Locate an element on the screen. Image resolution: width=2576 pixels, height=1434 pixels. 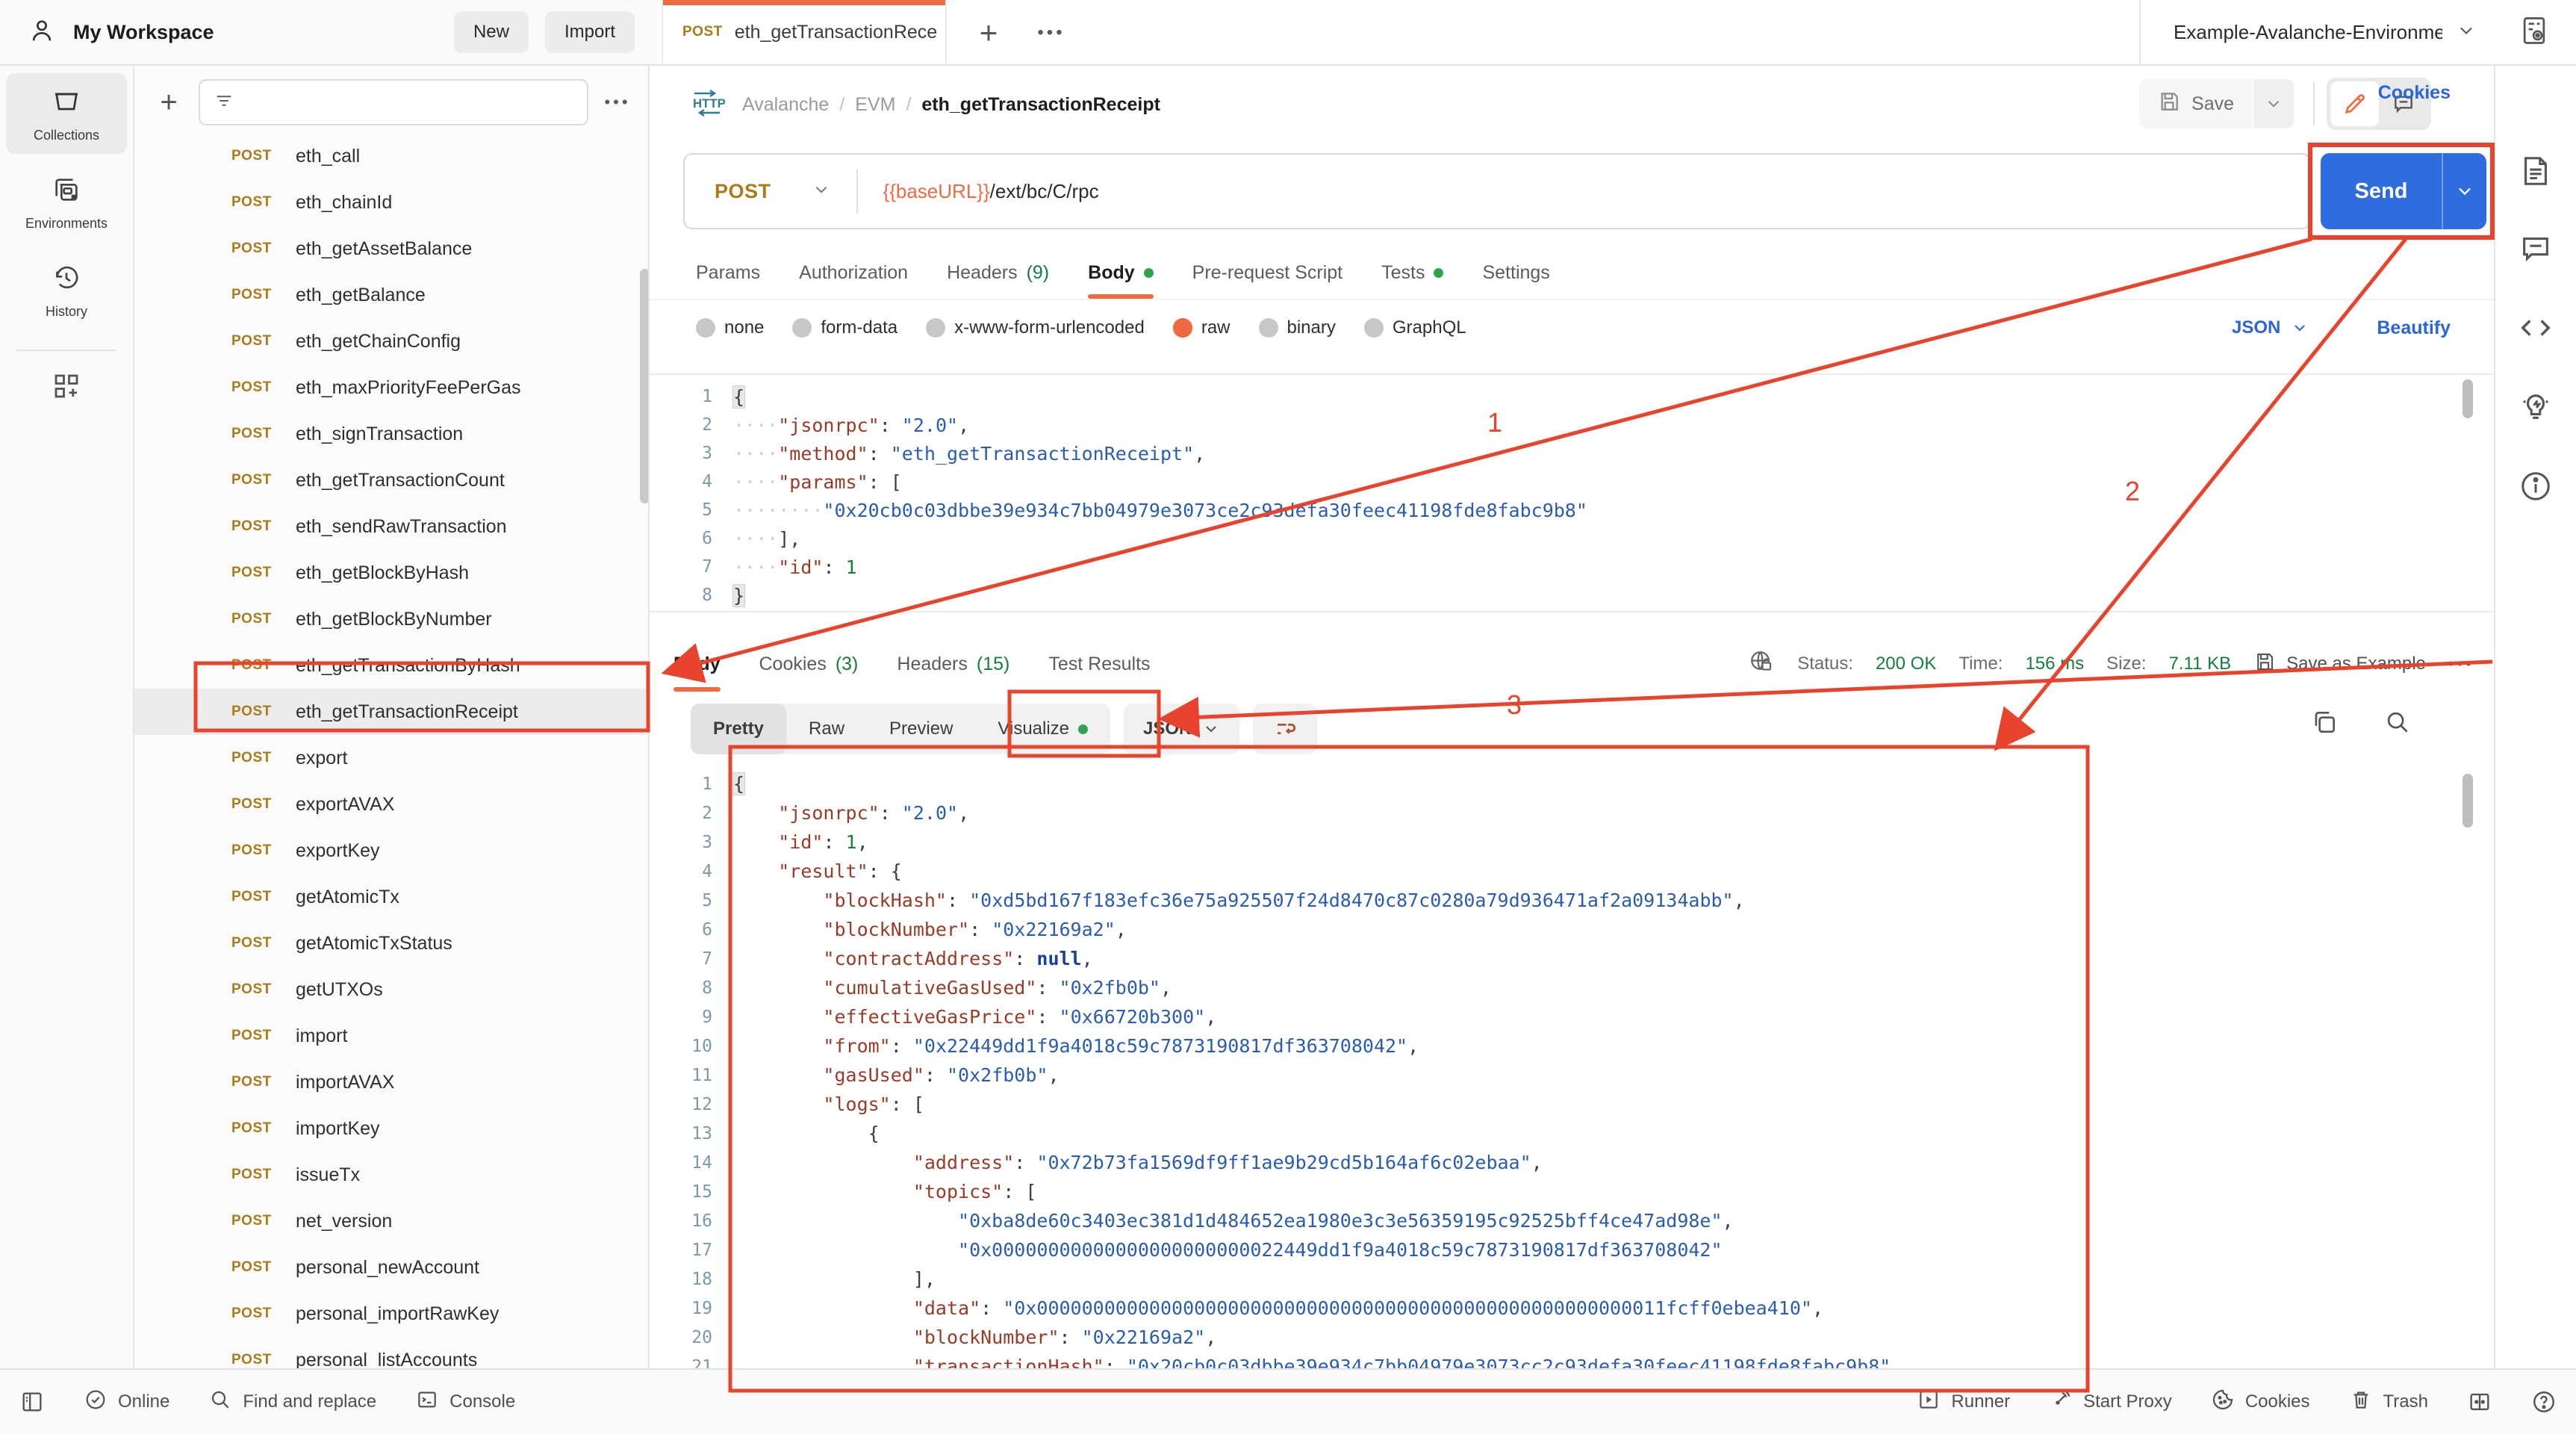
request-list-item: POST eth_signTransaction is located at coordinates (391, 434).